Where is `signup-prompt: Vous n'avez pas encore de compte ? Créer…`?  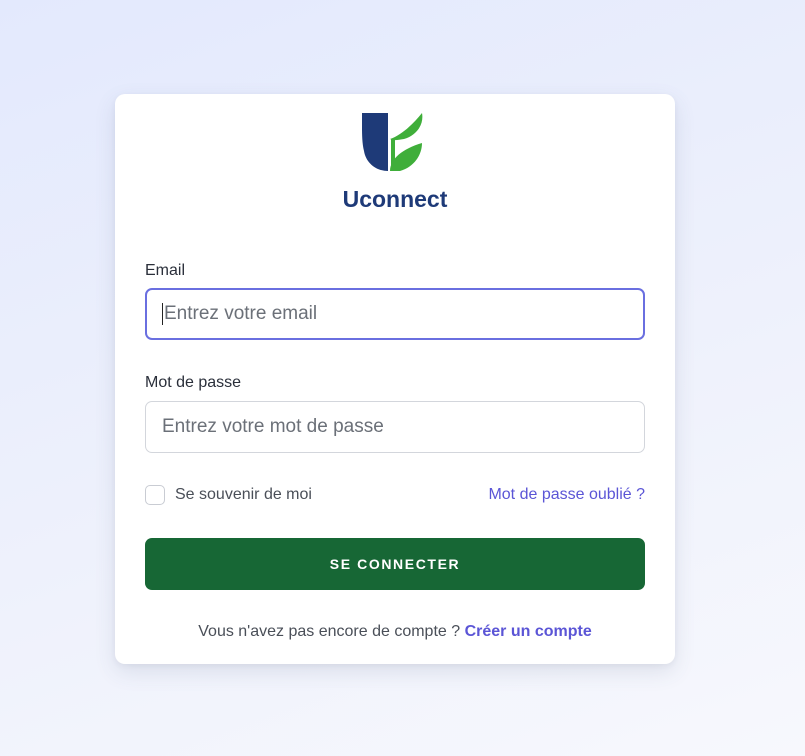
signup-prompt: Vous n'avez pas encore de compte ? Créer… is located at coordinates (395, 632).